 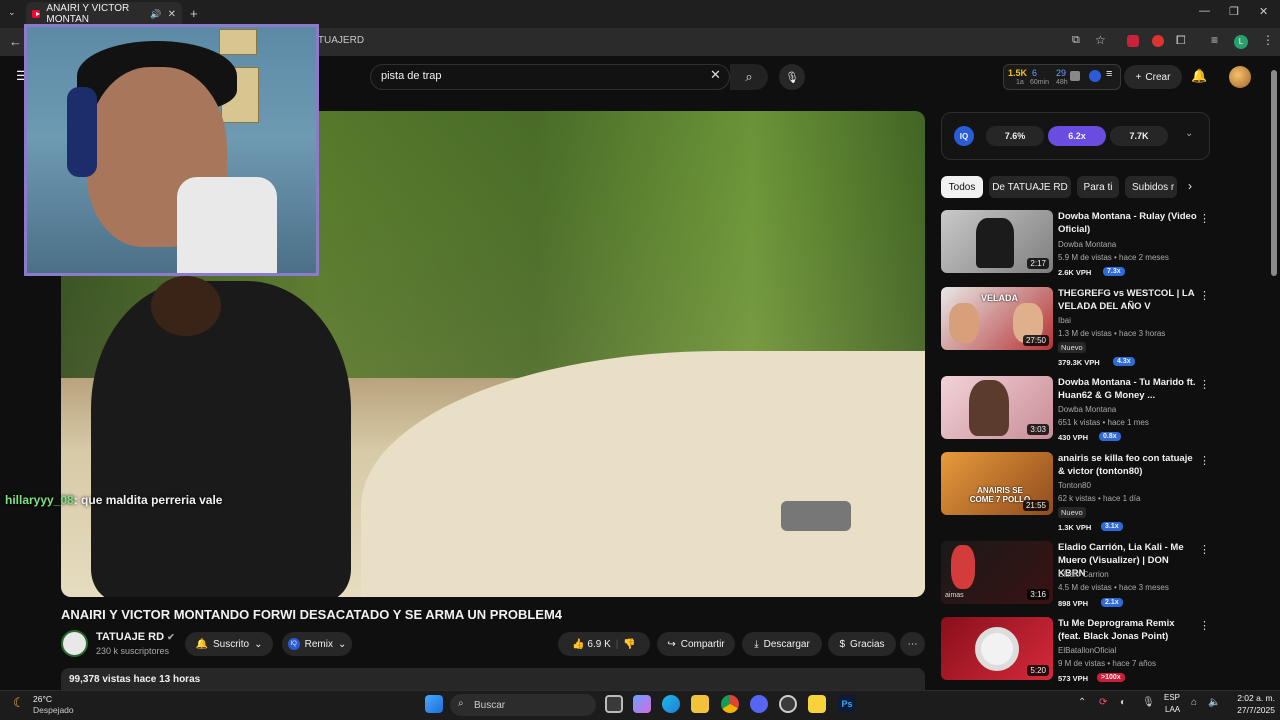 What do you see at coordinates (1123, 702) in the screenshot?
I see `tray-app-icon: ◐` at bounding box center [1123, 702].